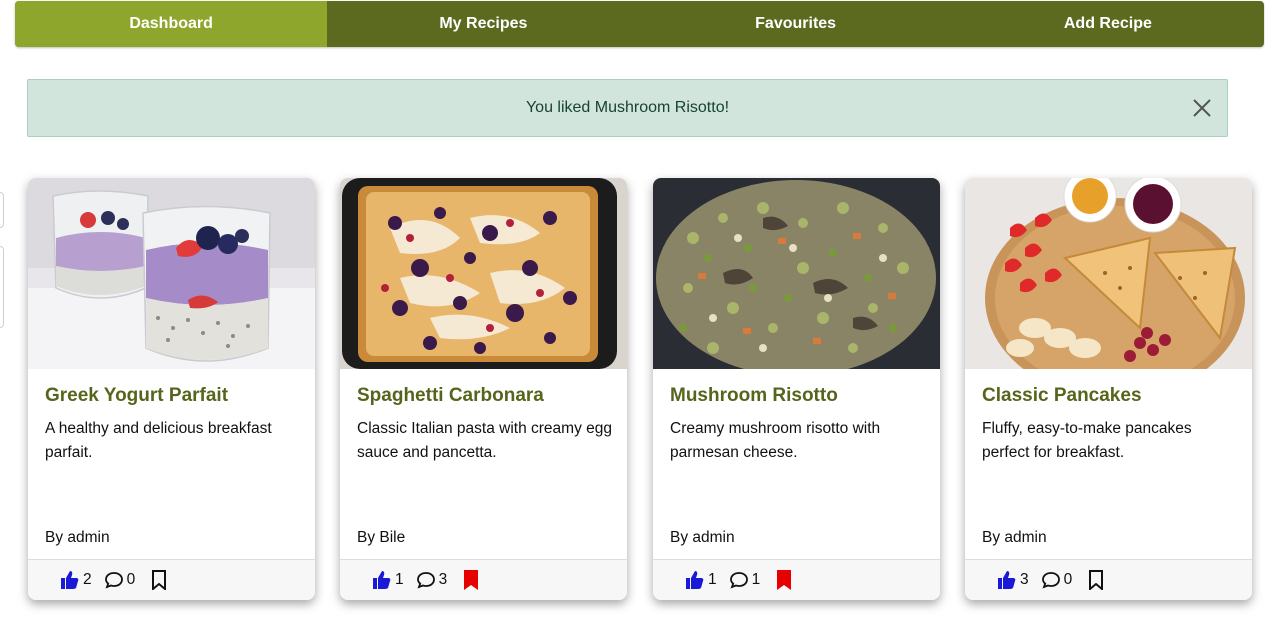 This screenshot has width=1265, height=637. I want to click on like-button: 2, so click(76, 580).